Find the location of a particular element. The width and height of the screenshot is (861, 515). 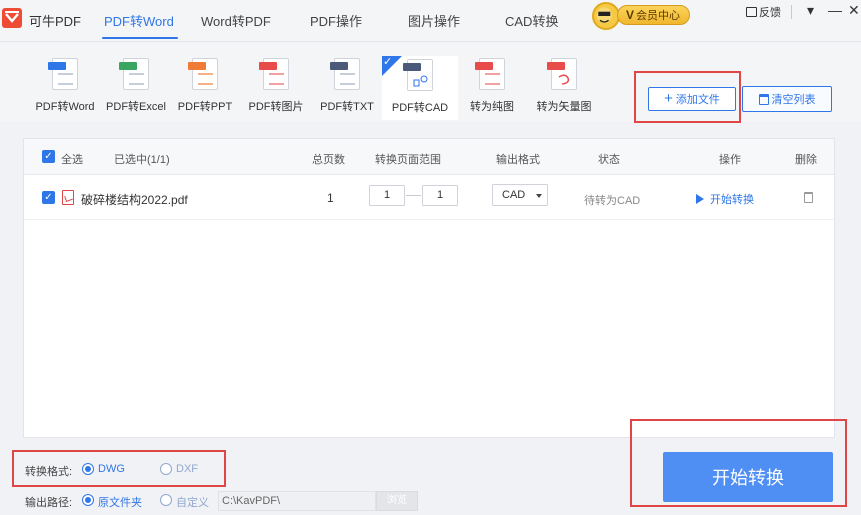

path-custom-label: 自定义 is located at coordinates (192, 503).